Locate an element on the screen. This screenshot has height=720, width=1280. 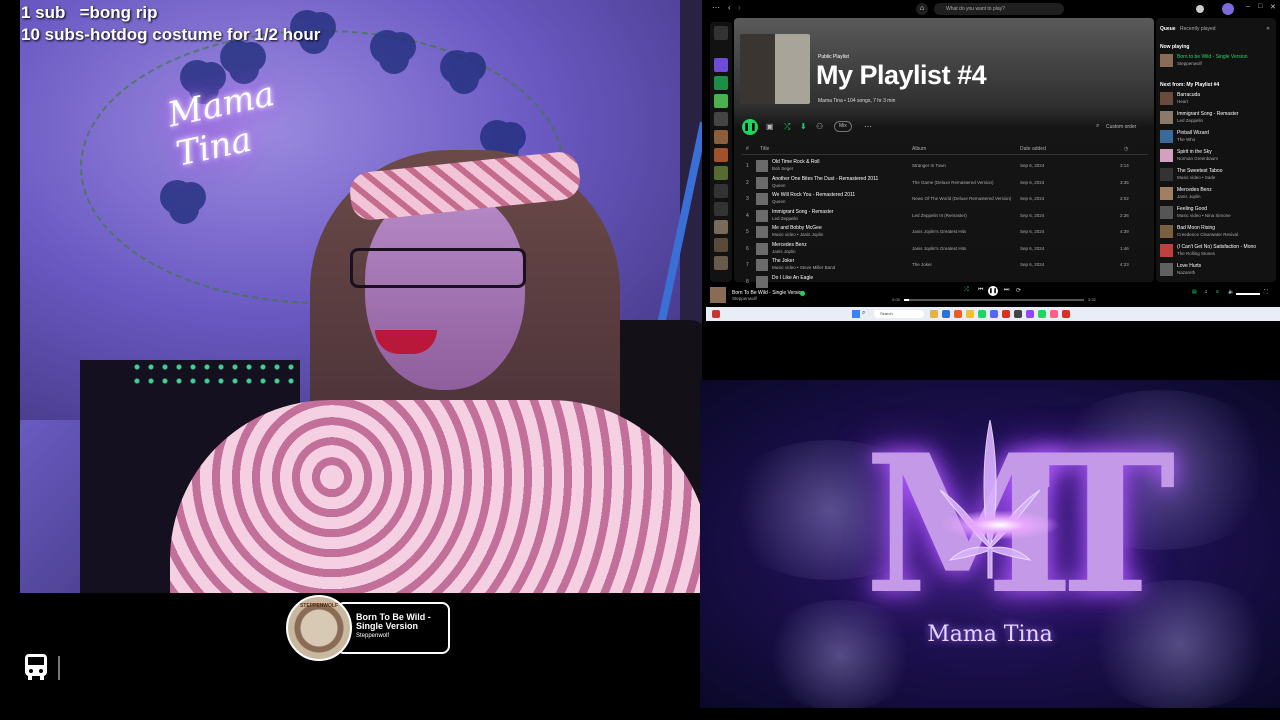
previous-icon: ⏮ is located at coordinates (980, 290).